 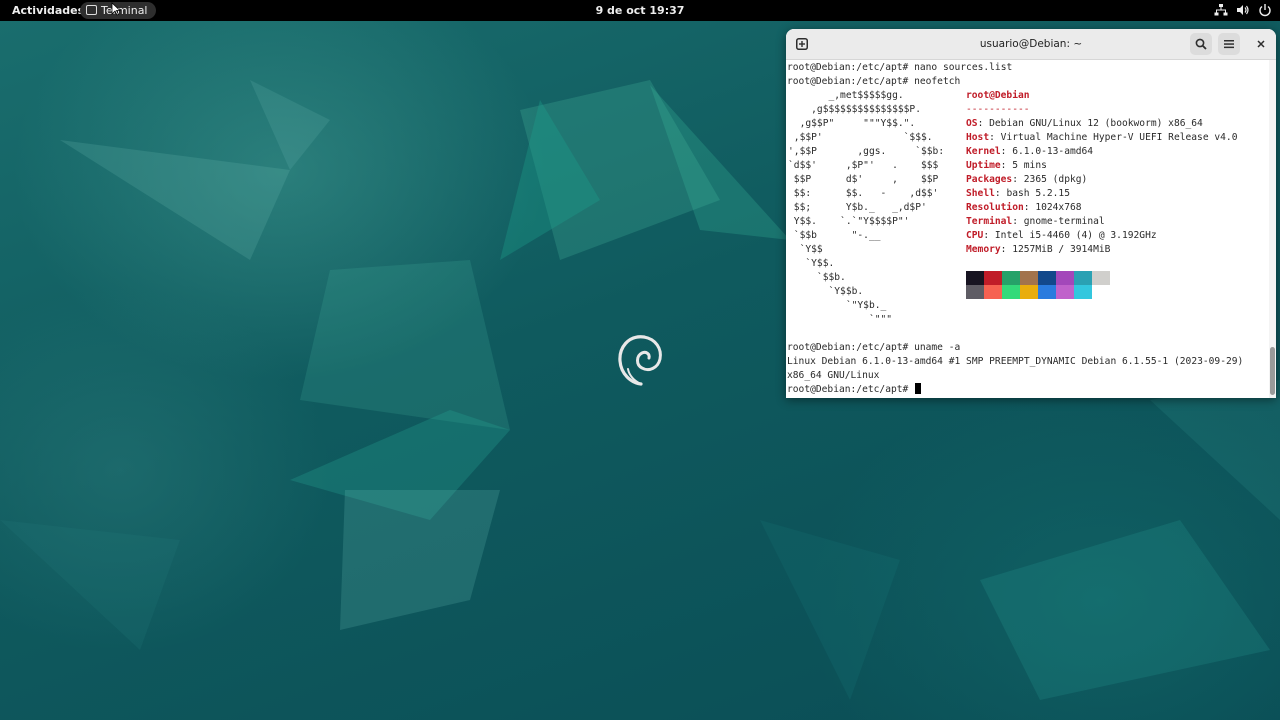 What do you see at coordinates (1075, 235) in the screenshot?
I see `info-value: Intel i5-4460 (4) @ 3.192GHz` at bounding box center [1075, 235].